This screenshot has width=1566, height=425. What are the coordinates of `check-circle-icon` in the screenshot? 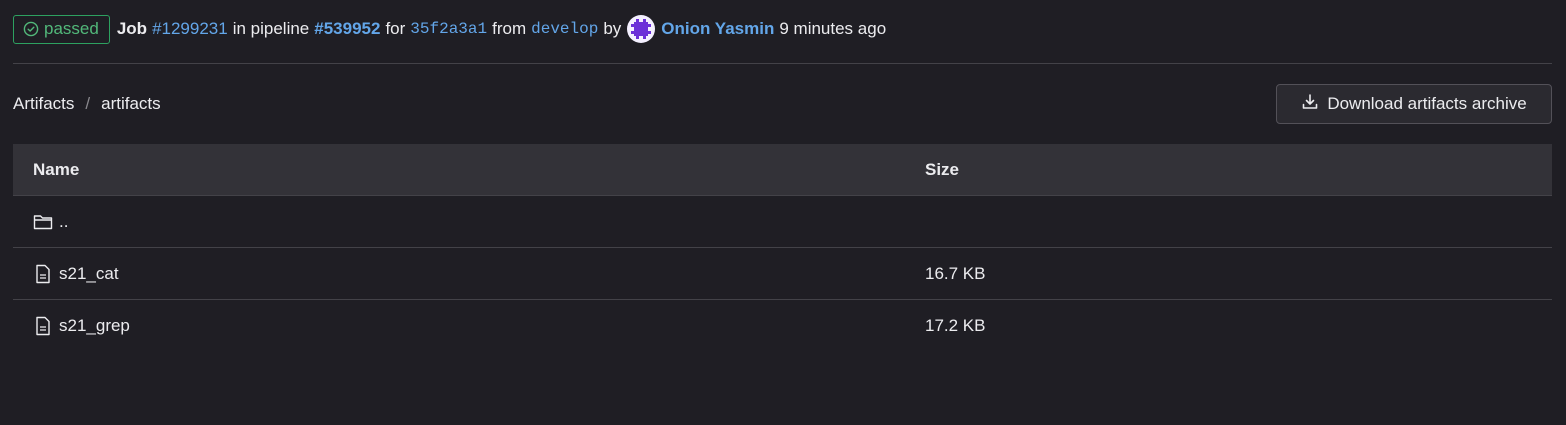 It's located at (31, 29).